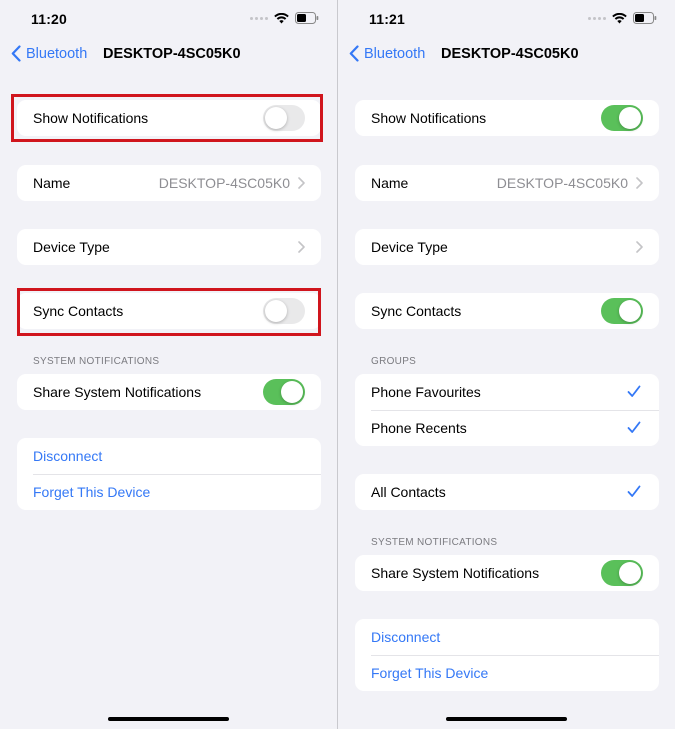 This screenshot has width=675, height=729. I want to click on all-contacts-row: All Contacts, so click(507, 492).